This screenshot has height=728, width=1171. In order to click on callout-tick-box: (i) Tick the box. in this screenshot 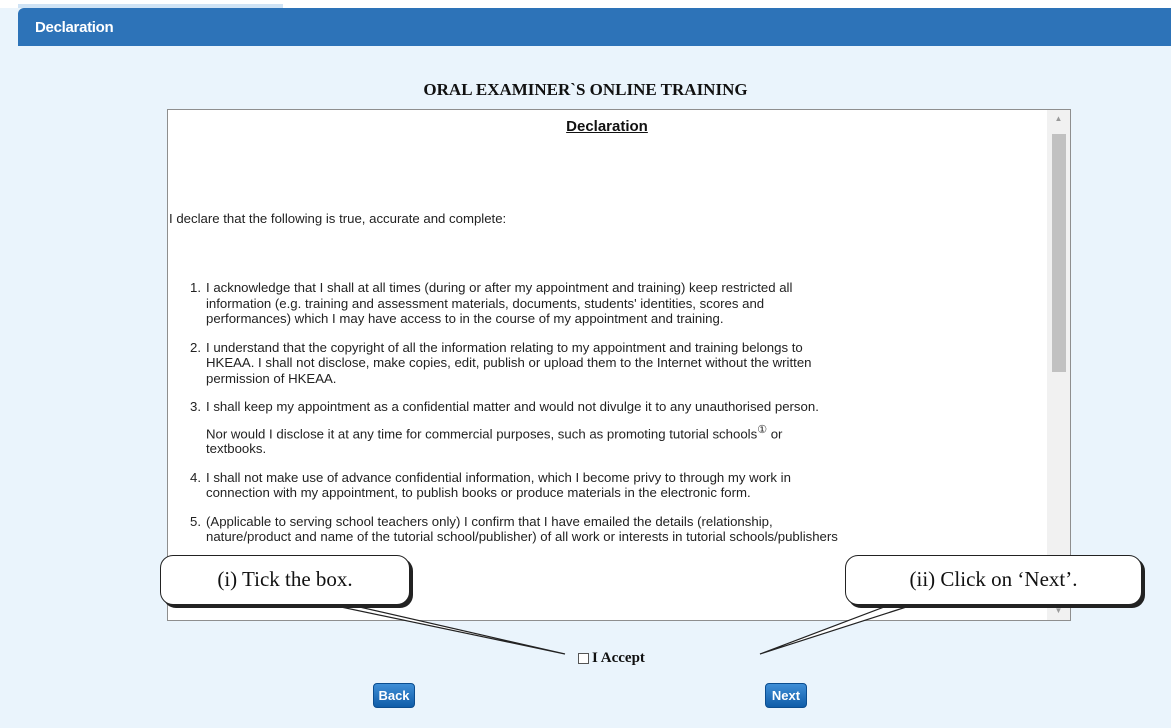, I will do `click(285, 580)`.